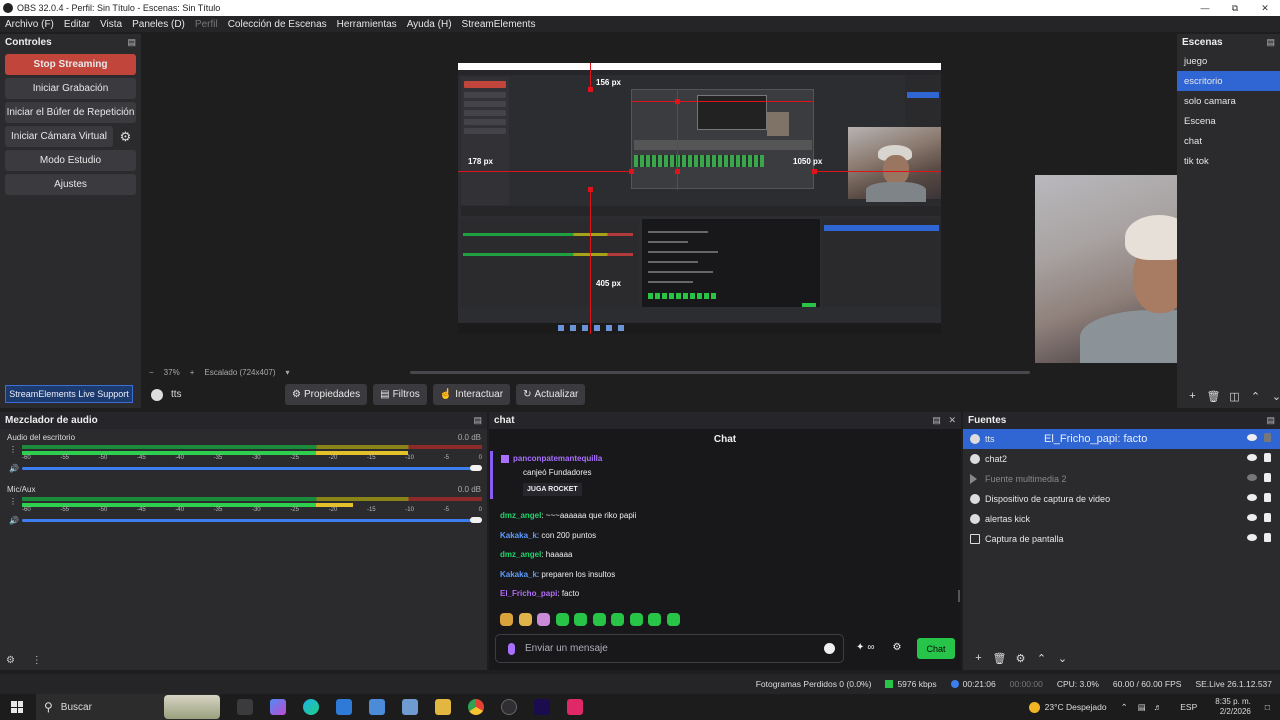  I want to click on settings-button: Ajustes, so click(70, 184).